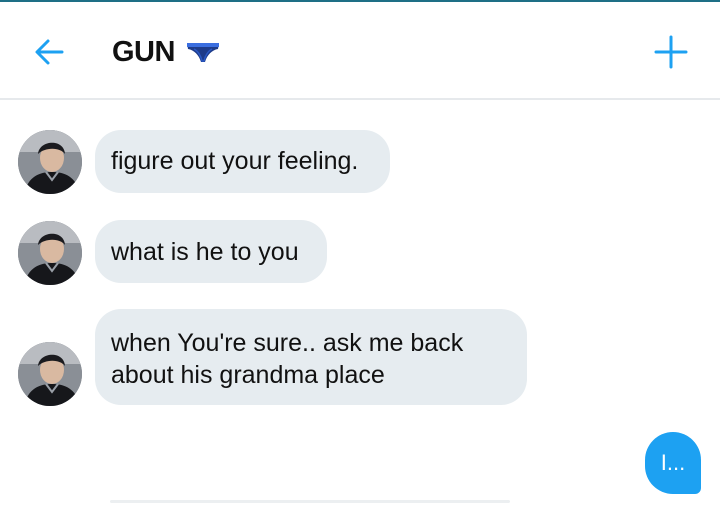 This screenshot has width=720, height=505. I want to click on message-text: what is he to you, so click(205, 252).